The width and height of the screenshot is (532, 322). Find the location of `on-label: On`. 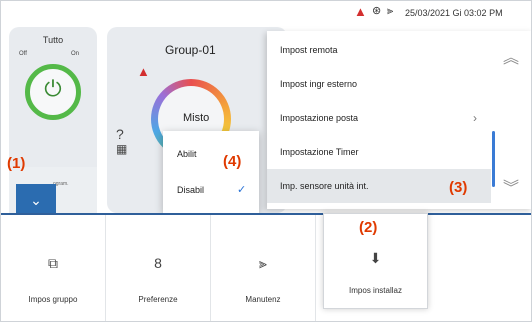

on-label: On is located at coordinates (75, 54).